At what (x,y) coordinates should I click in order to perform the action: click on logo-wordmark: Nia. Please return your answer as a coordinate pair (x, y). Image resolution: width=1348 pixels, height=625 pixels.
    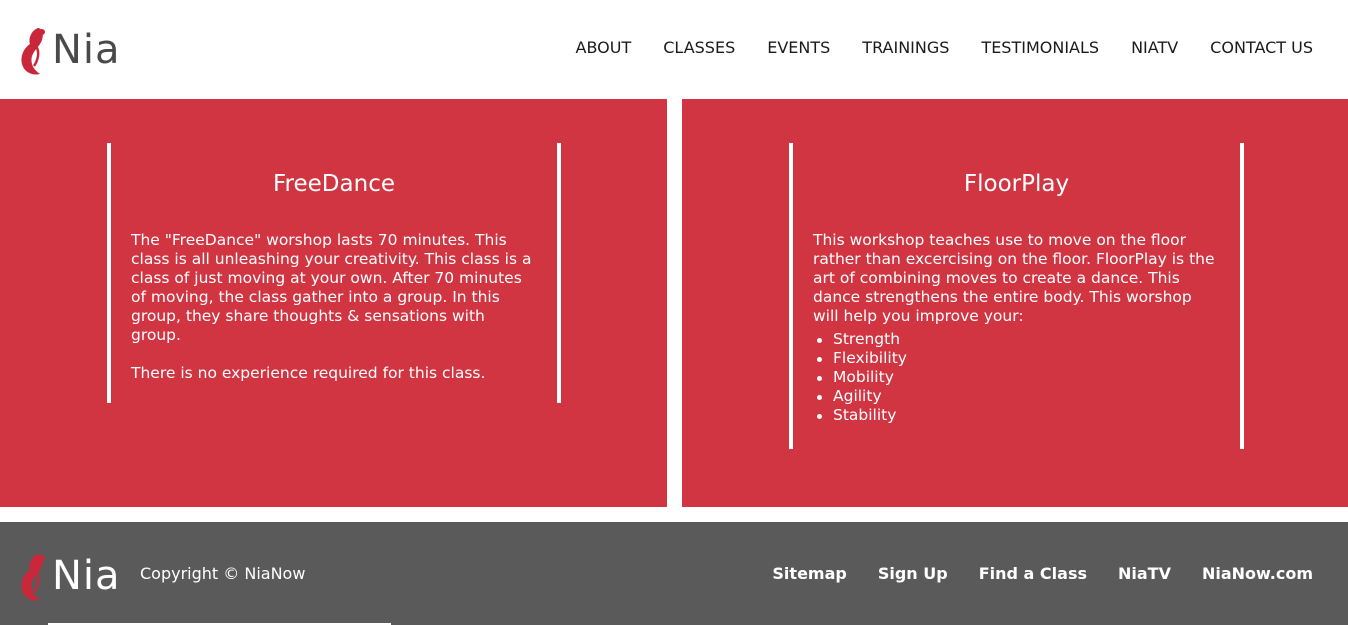
    Looking at the image, I should click on (86, 50).